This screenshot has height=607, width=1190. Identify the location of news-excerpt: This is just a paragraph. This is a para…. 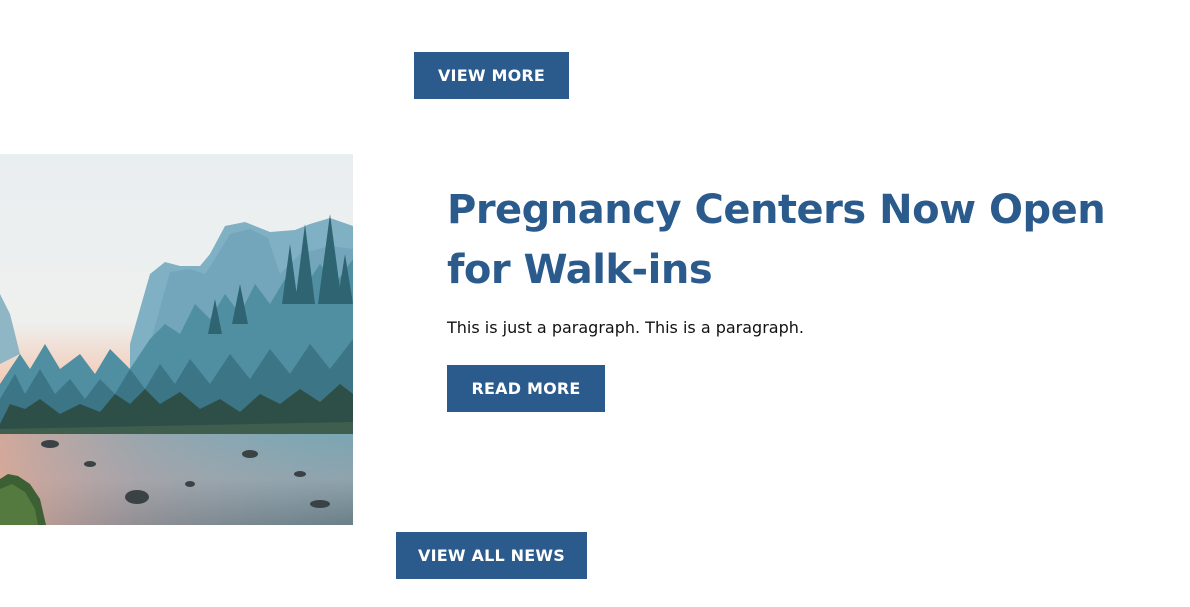
(625, 327).